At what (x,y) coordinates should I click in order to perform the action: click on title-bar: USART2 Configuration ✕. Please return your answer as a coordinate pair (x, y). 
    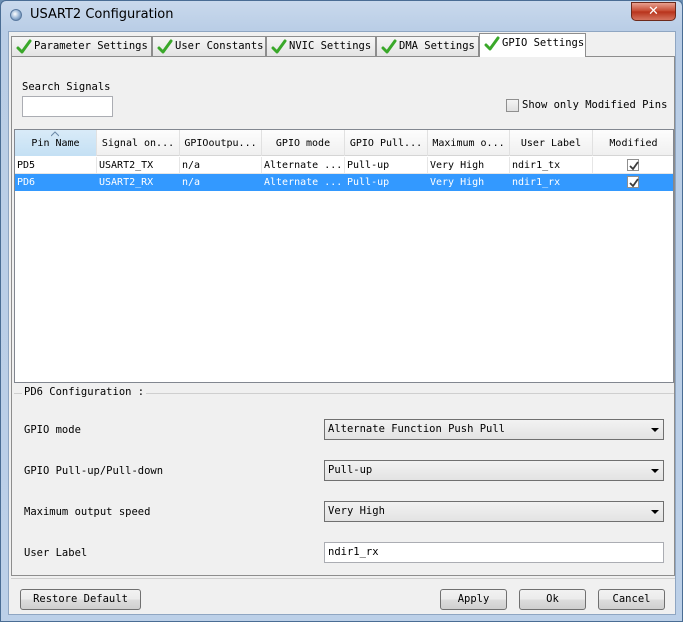
    Looking at the image, I should click on (341, 16).